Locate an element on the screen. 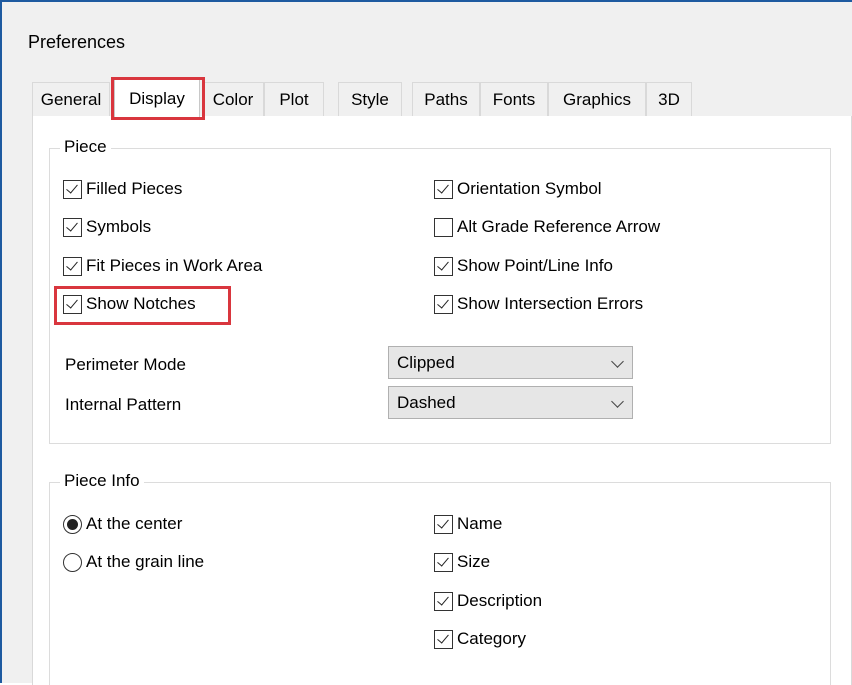 The height and width of the screenshot is (685, 852). tab-fonts: Fonts is located at coordinates (514, 99).